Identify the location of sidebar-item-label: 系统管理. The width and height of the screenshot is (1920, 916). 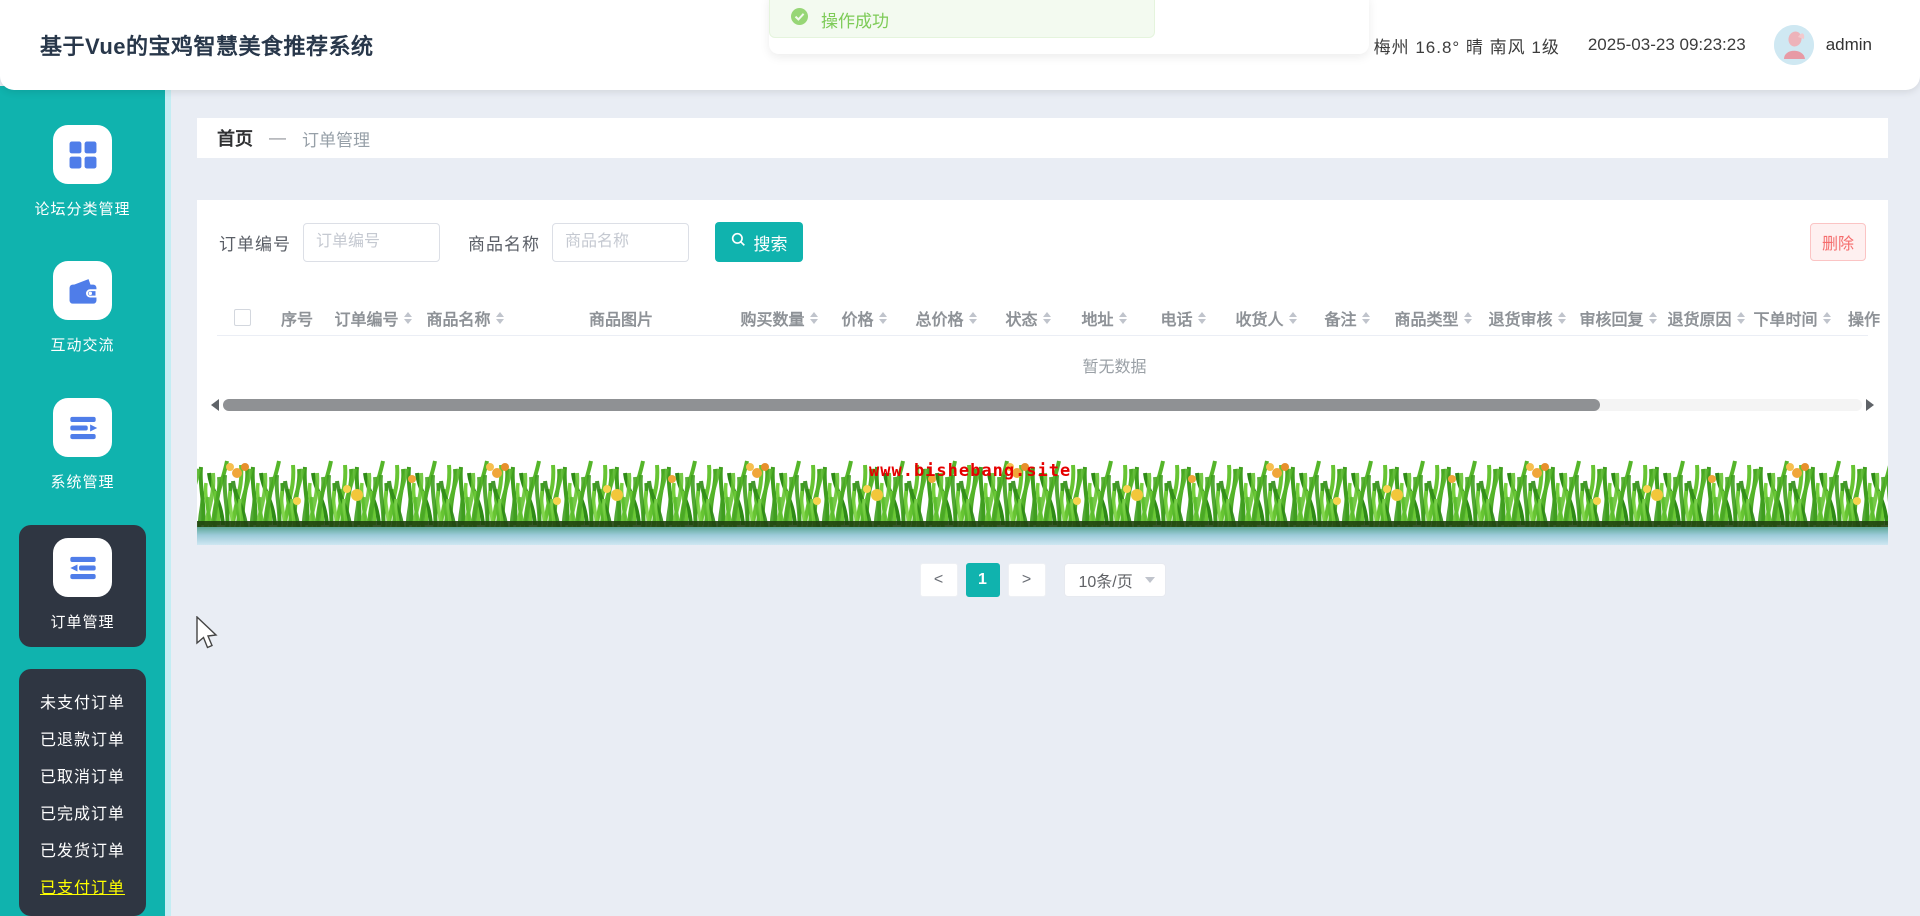
(82, 482).